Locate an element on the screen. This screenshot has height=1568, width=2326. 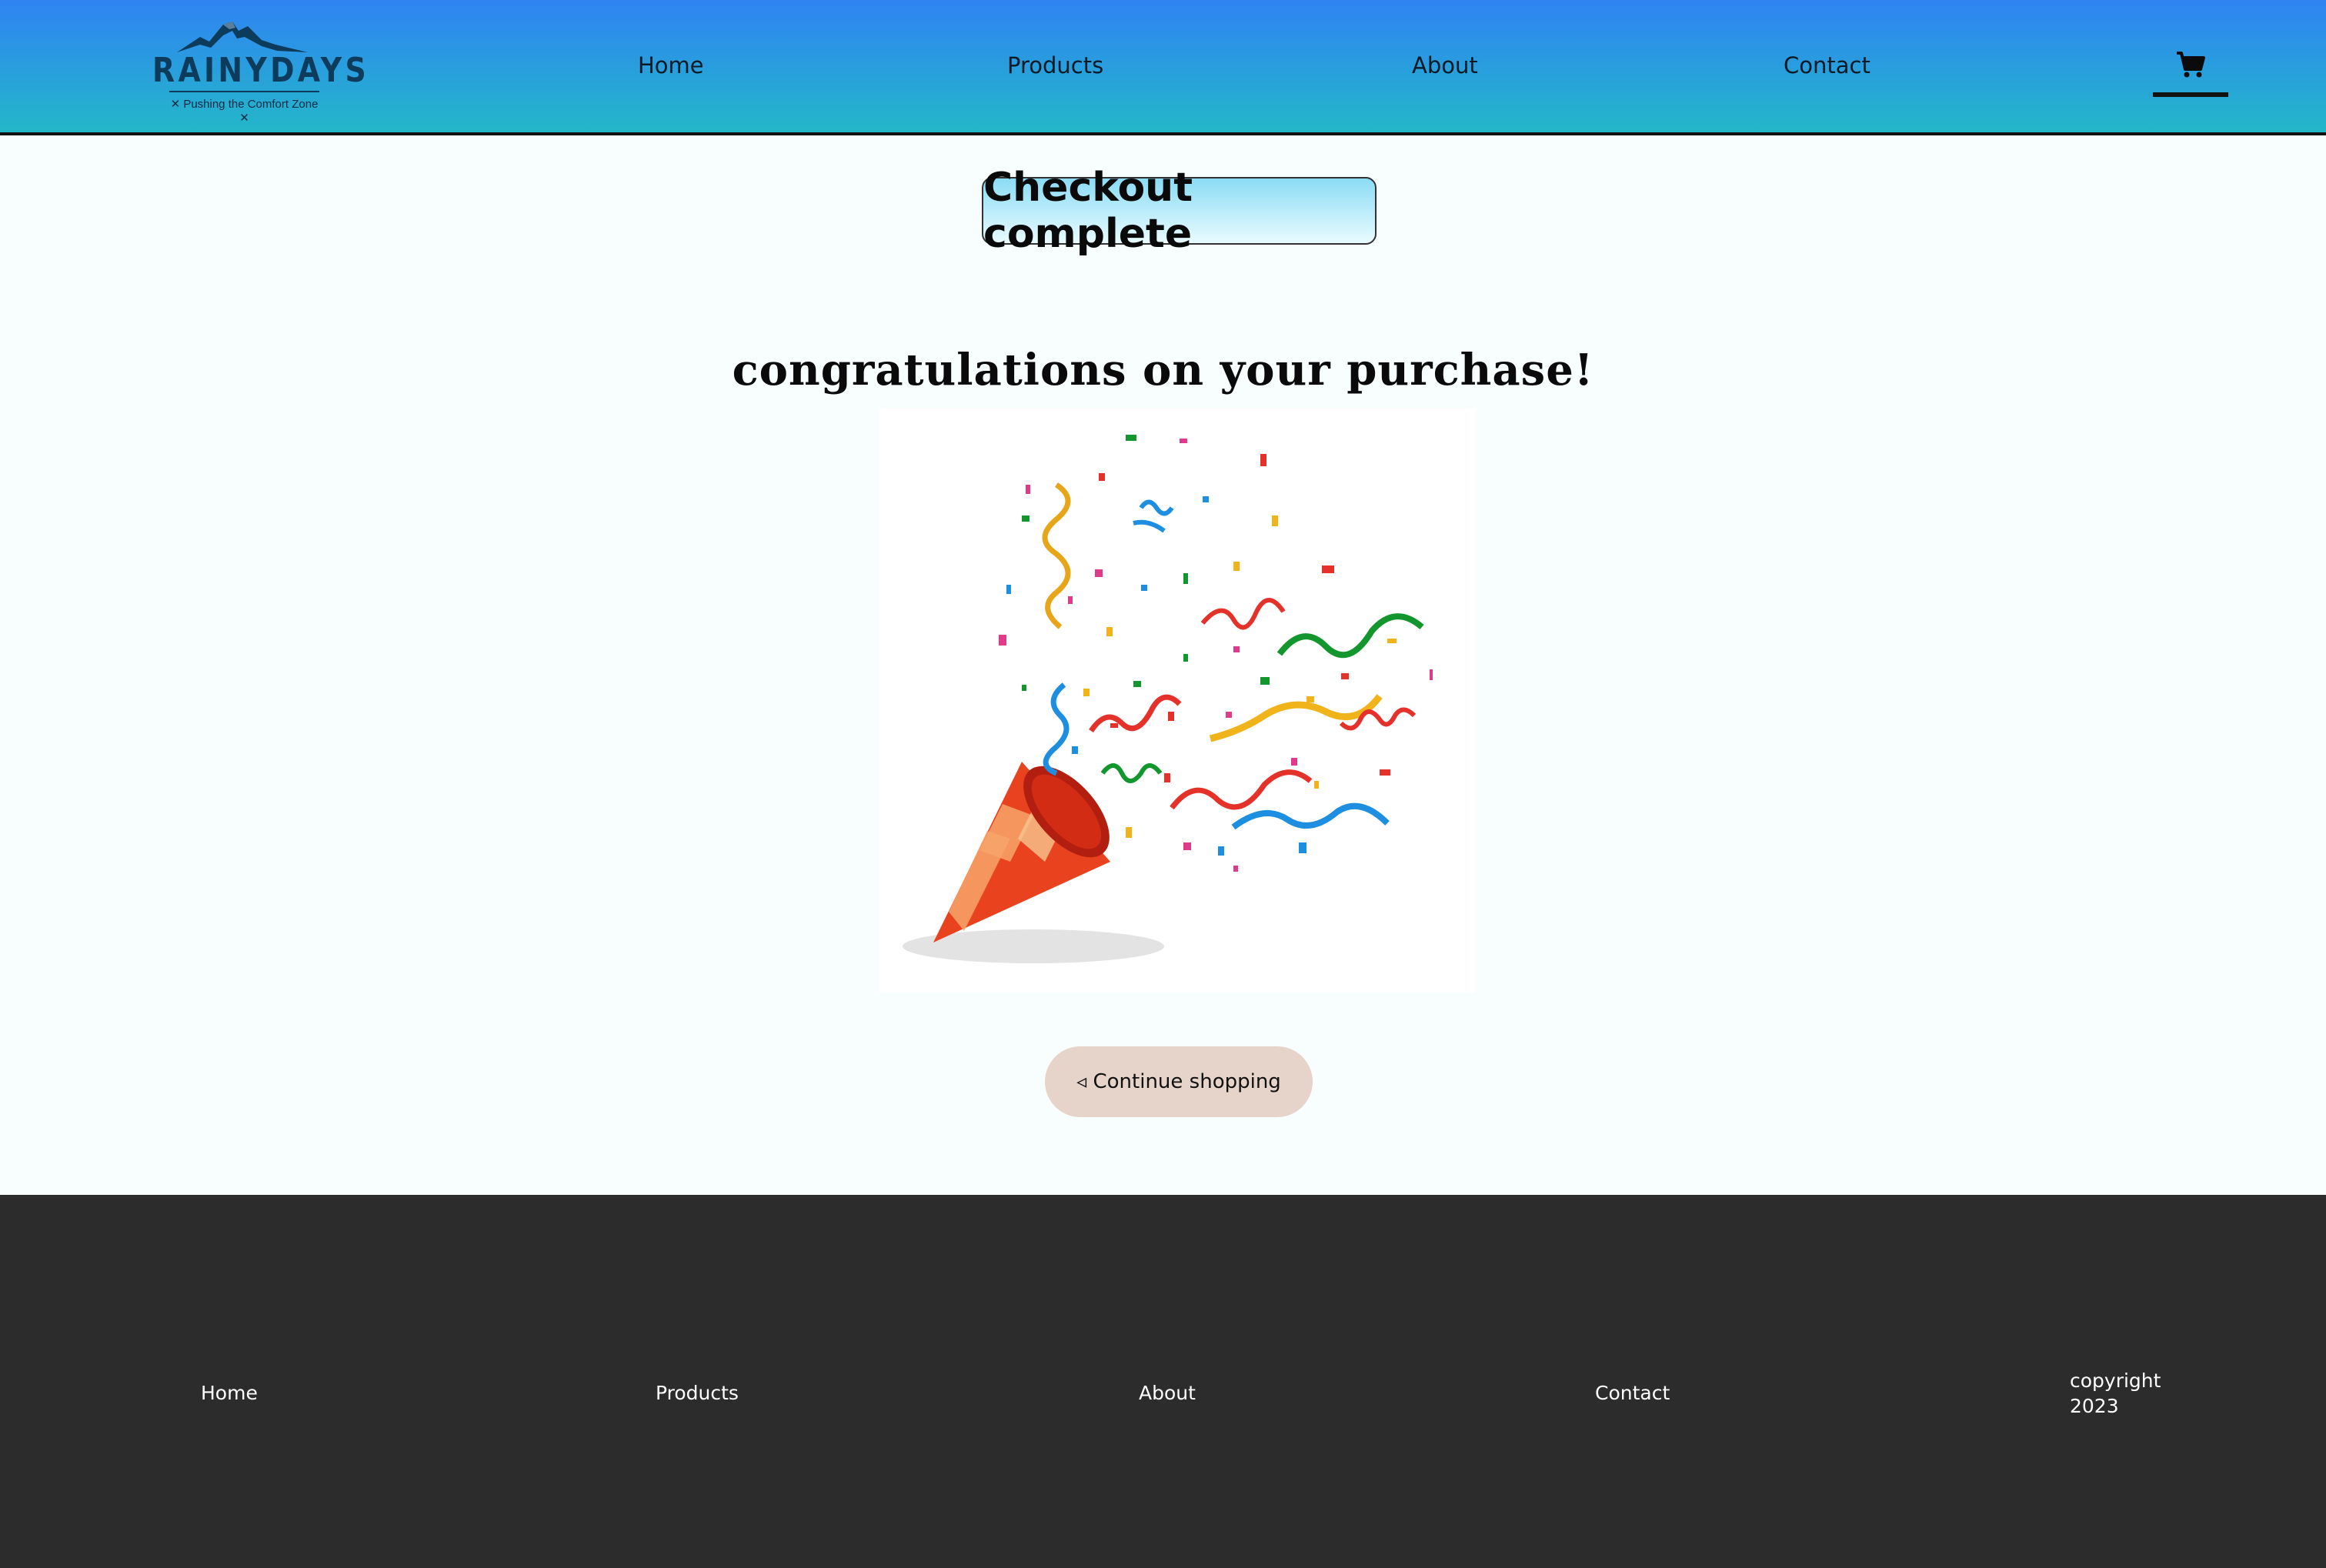
brand-logo: RAINYDAYS ✕ Pushing the Comfort Zone ✕ is located at coordinates (256, 69).